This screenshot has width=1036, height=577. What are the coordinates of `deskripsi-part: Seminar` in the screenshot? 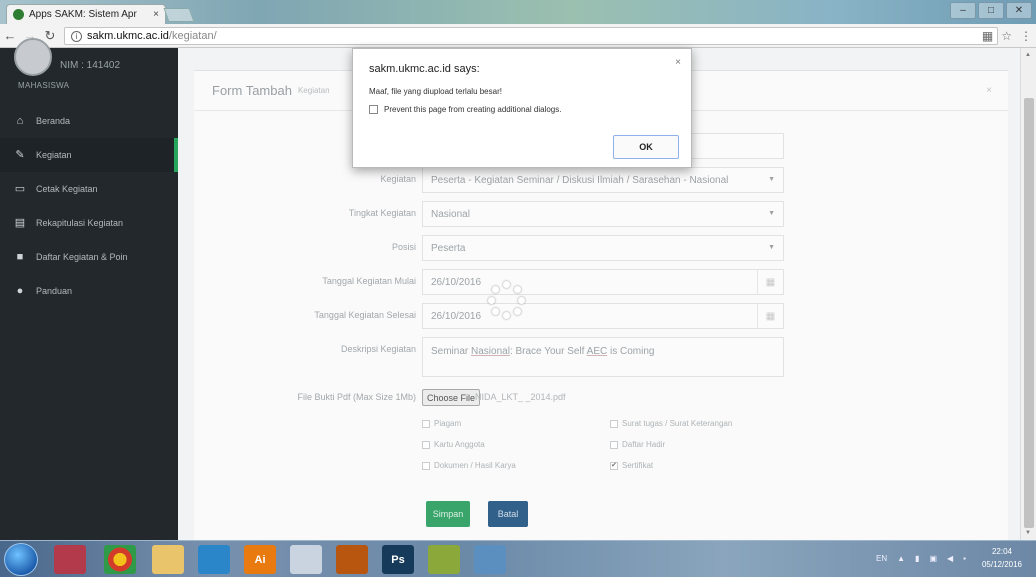 It's located at (451, 351).